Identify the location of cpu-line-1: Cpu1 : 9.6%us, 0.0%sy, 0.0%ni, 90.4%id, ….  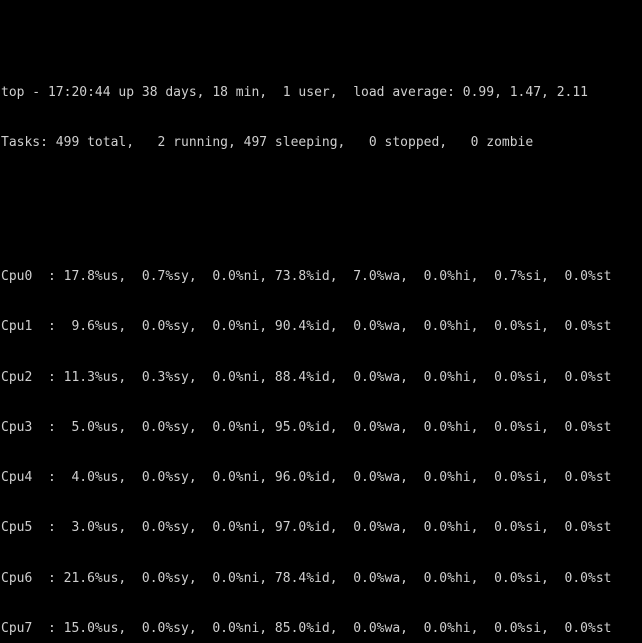
(306, 327).